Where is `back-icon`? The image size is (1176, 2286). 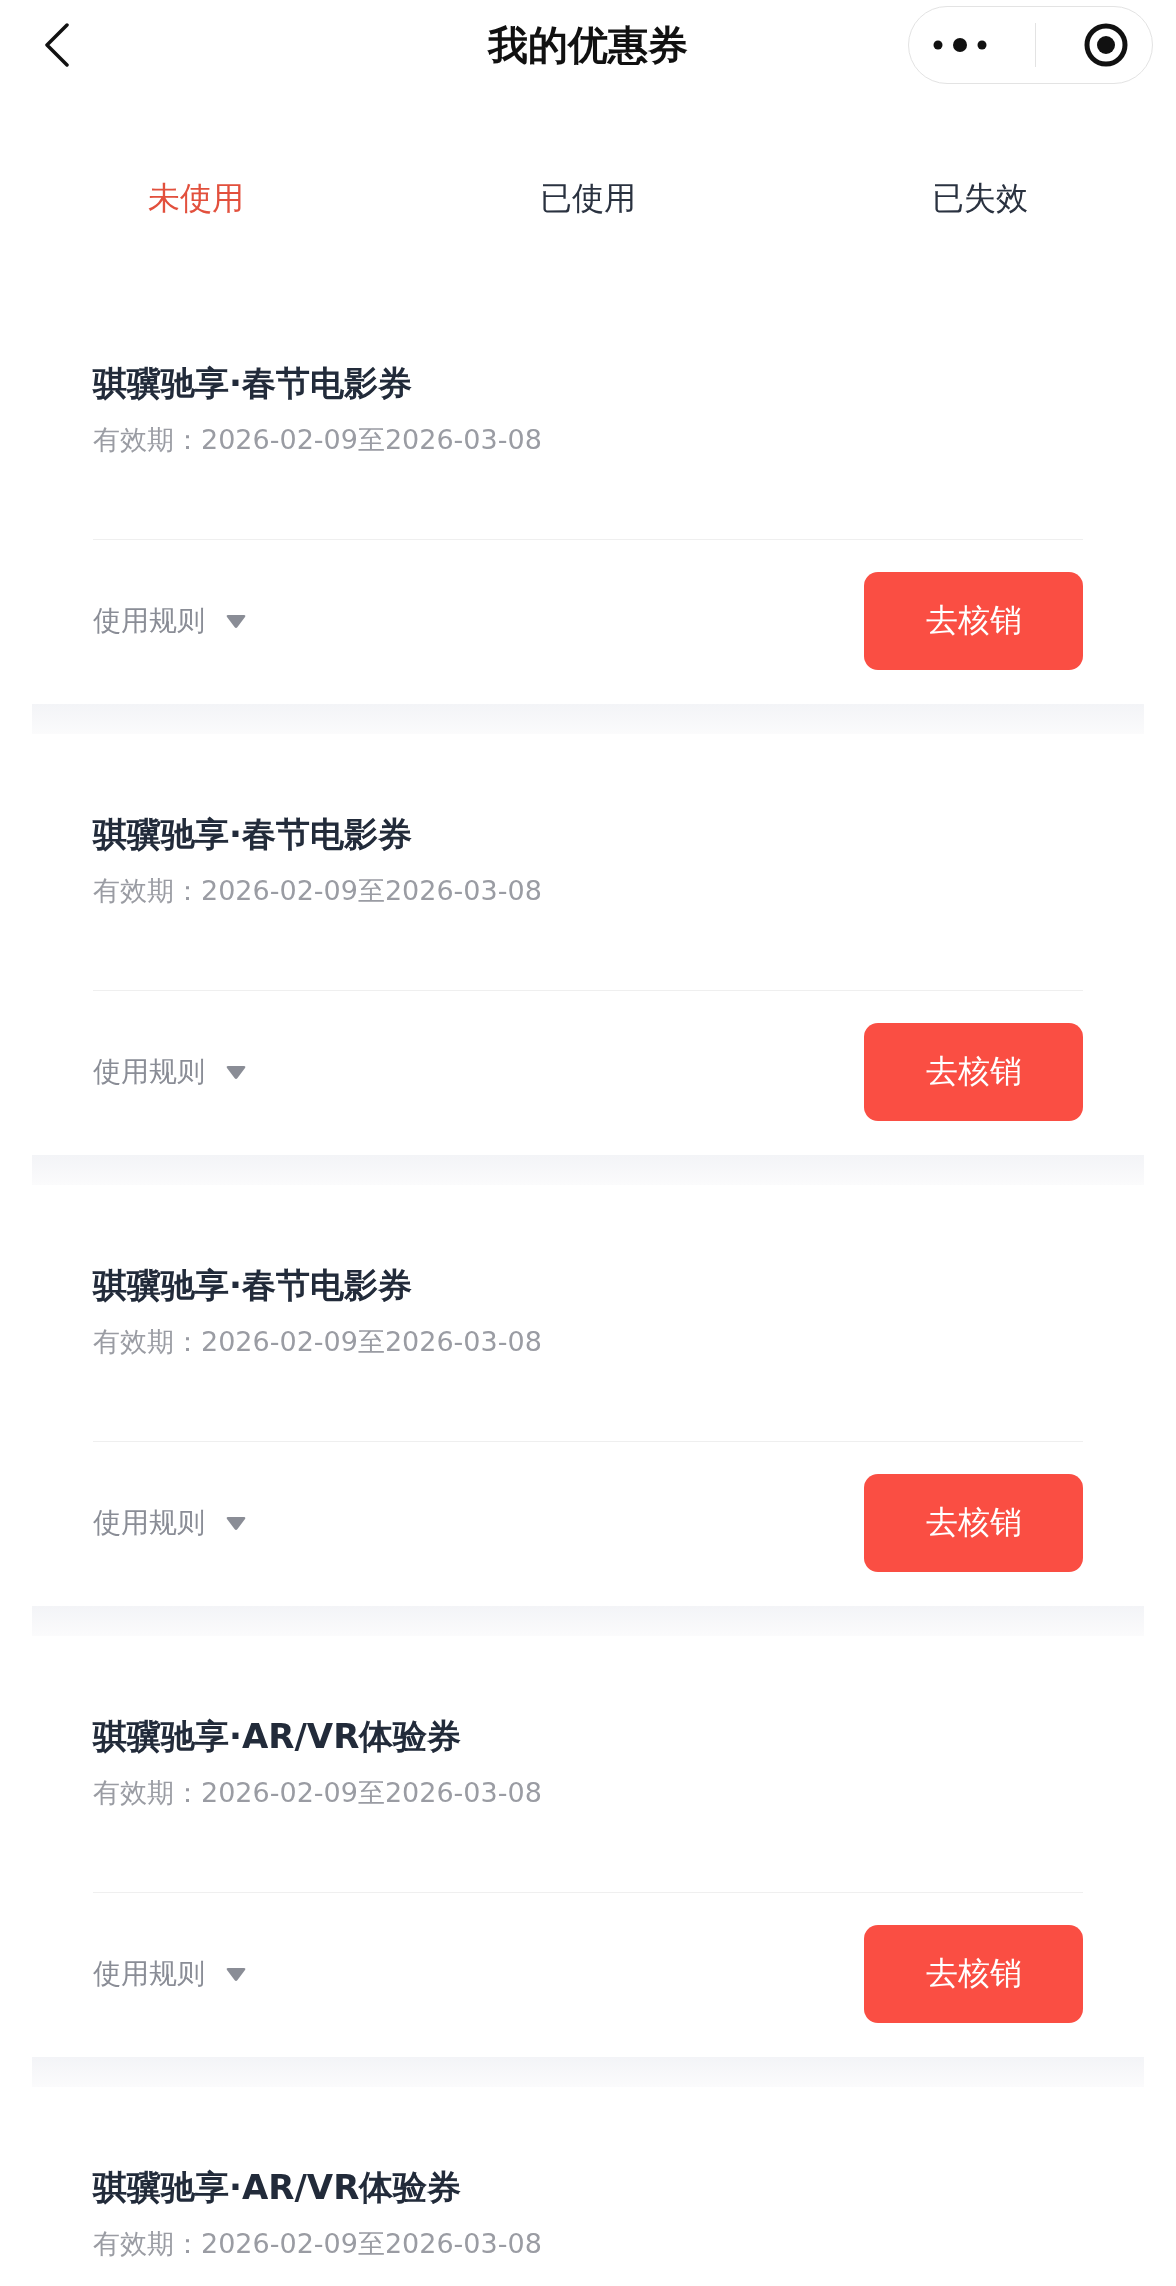 back-icon is located at coordinates (57, 45).